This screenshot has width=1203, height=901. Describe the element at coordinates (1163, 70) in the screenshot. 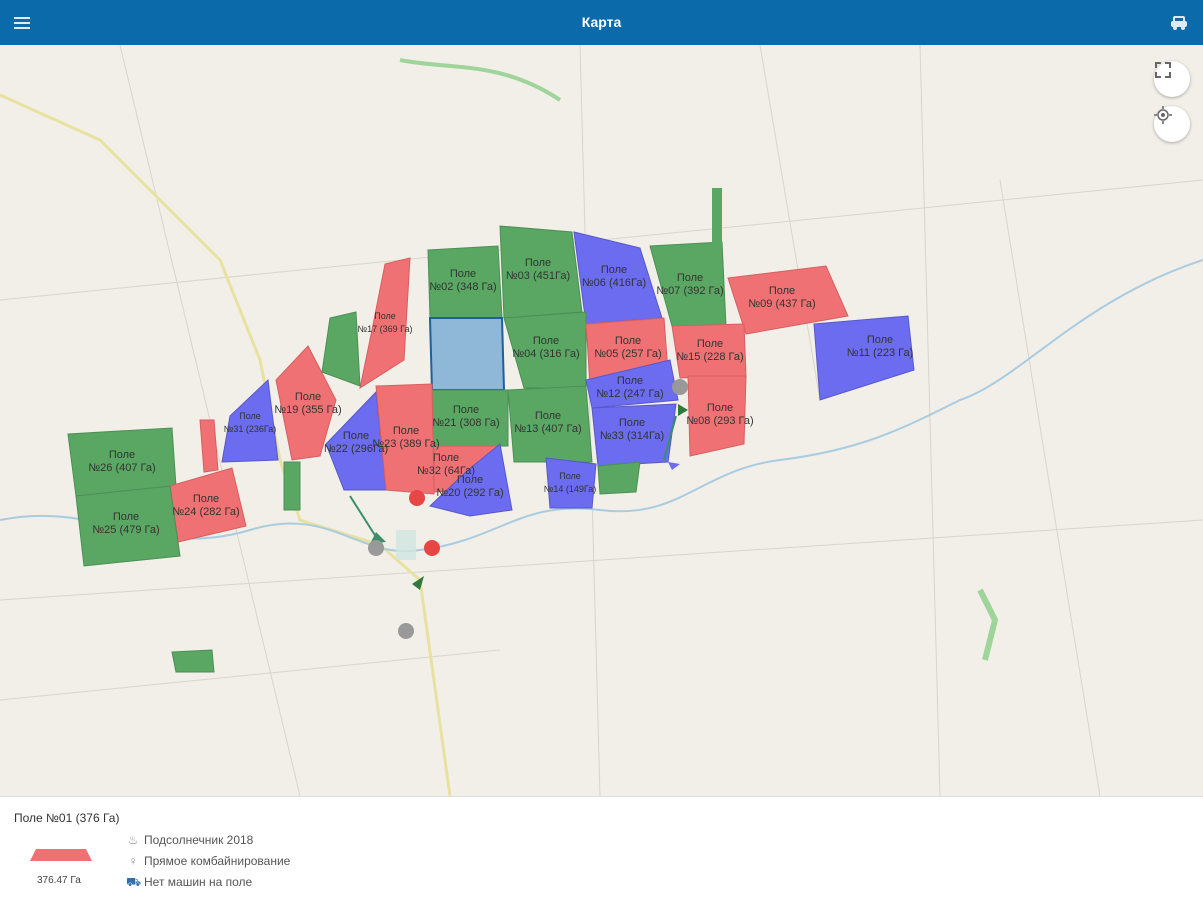

I see `fullscreen-icon` at that location.